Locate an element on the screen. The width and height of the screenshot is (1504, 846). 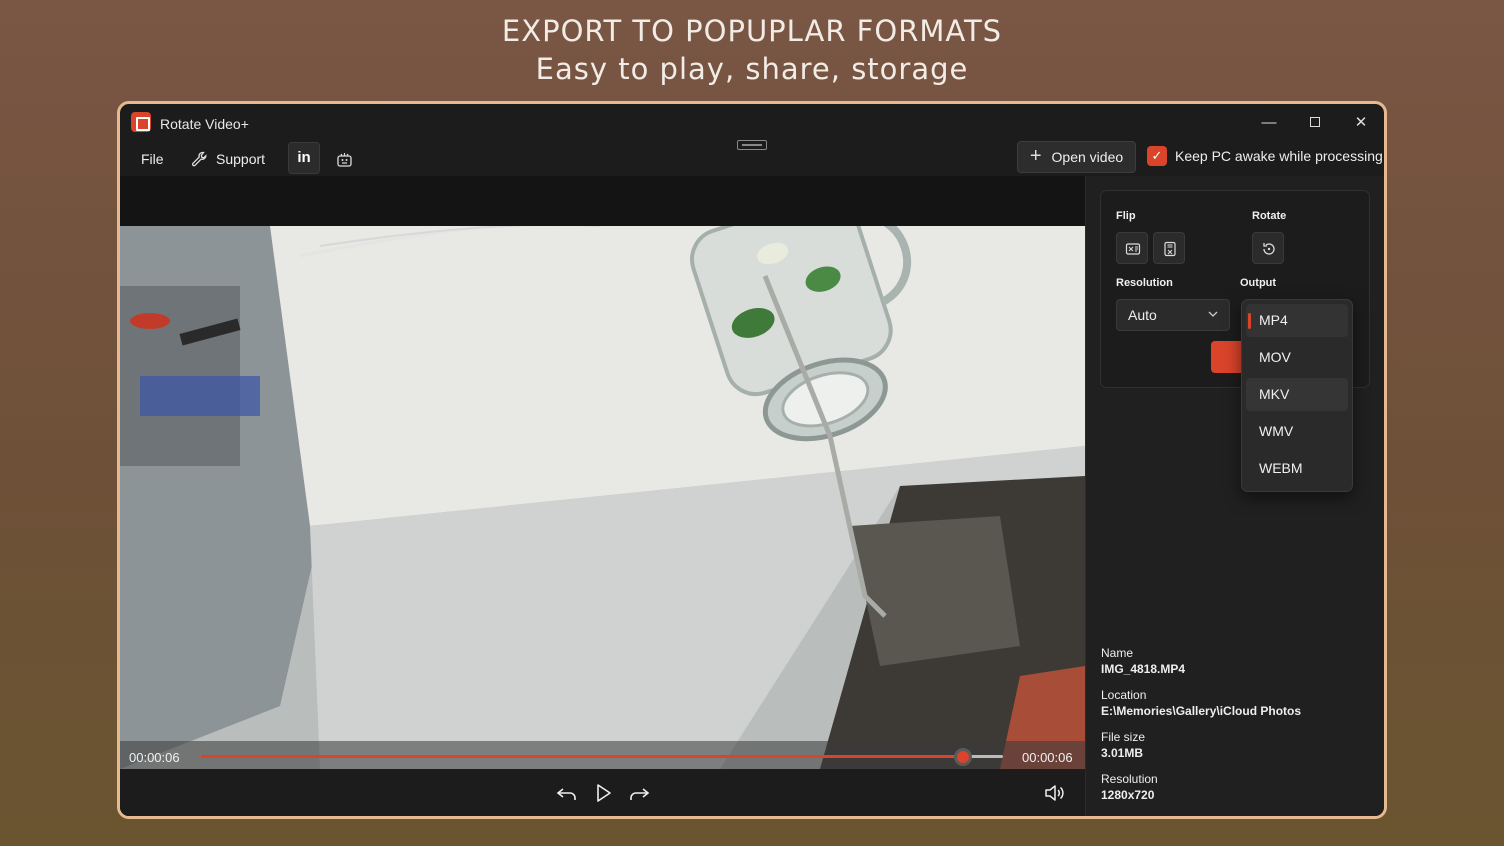
feedback-icon is located at coordinates (345, 159).